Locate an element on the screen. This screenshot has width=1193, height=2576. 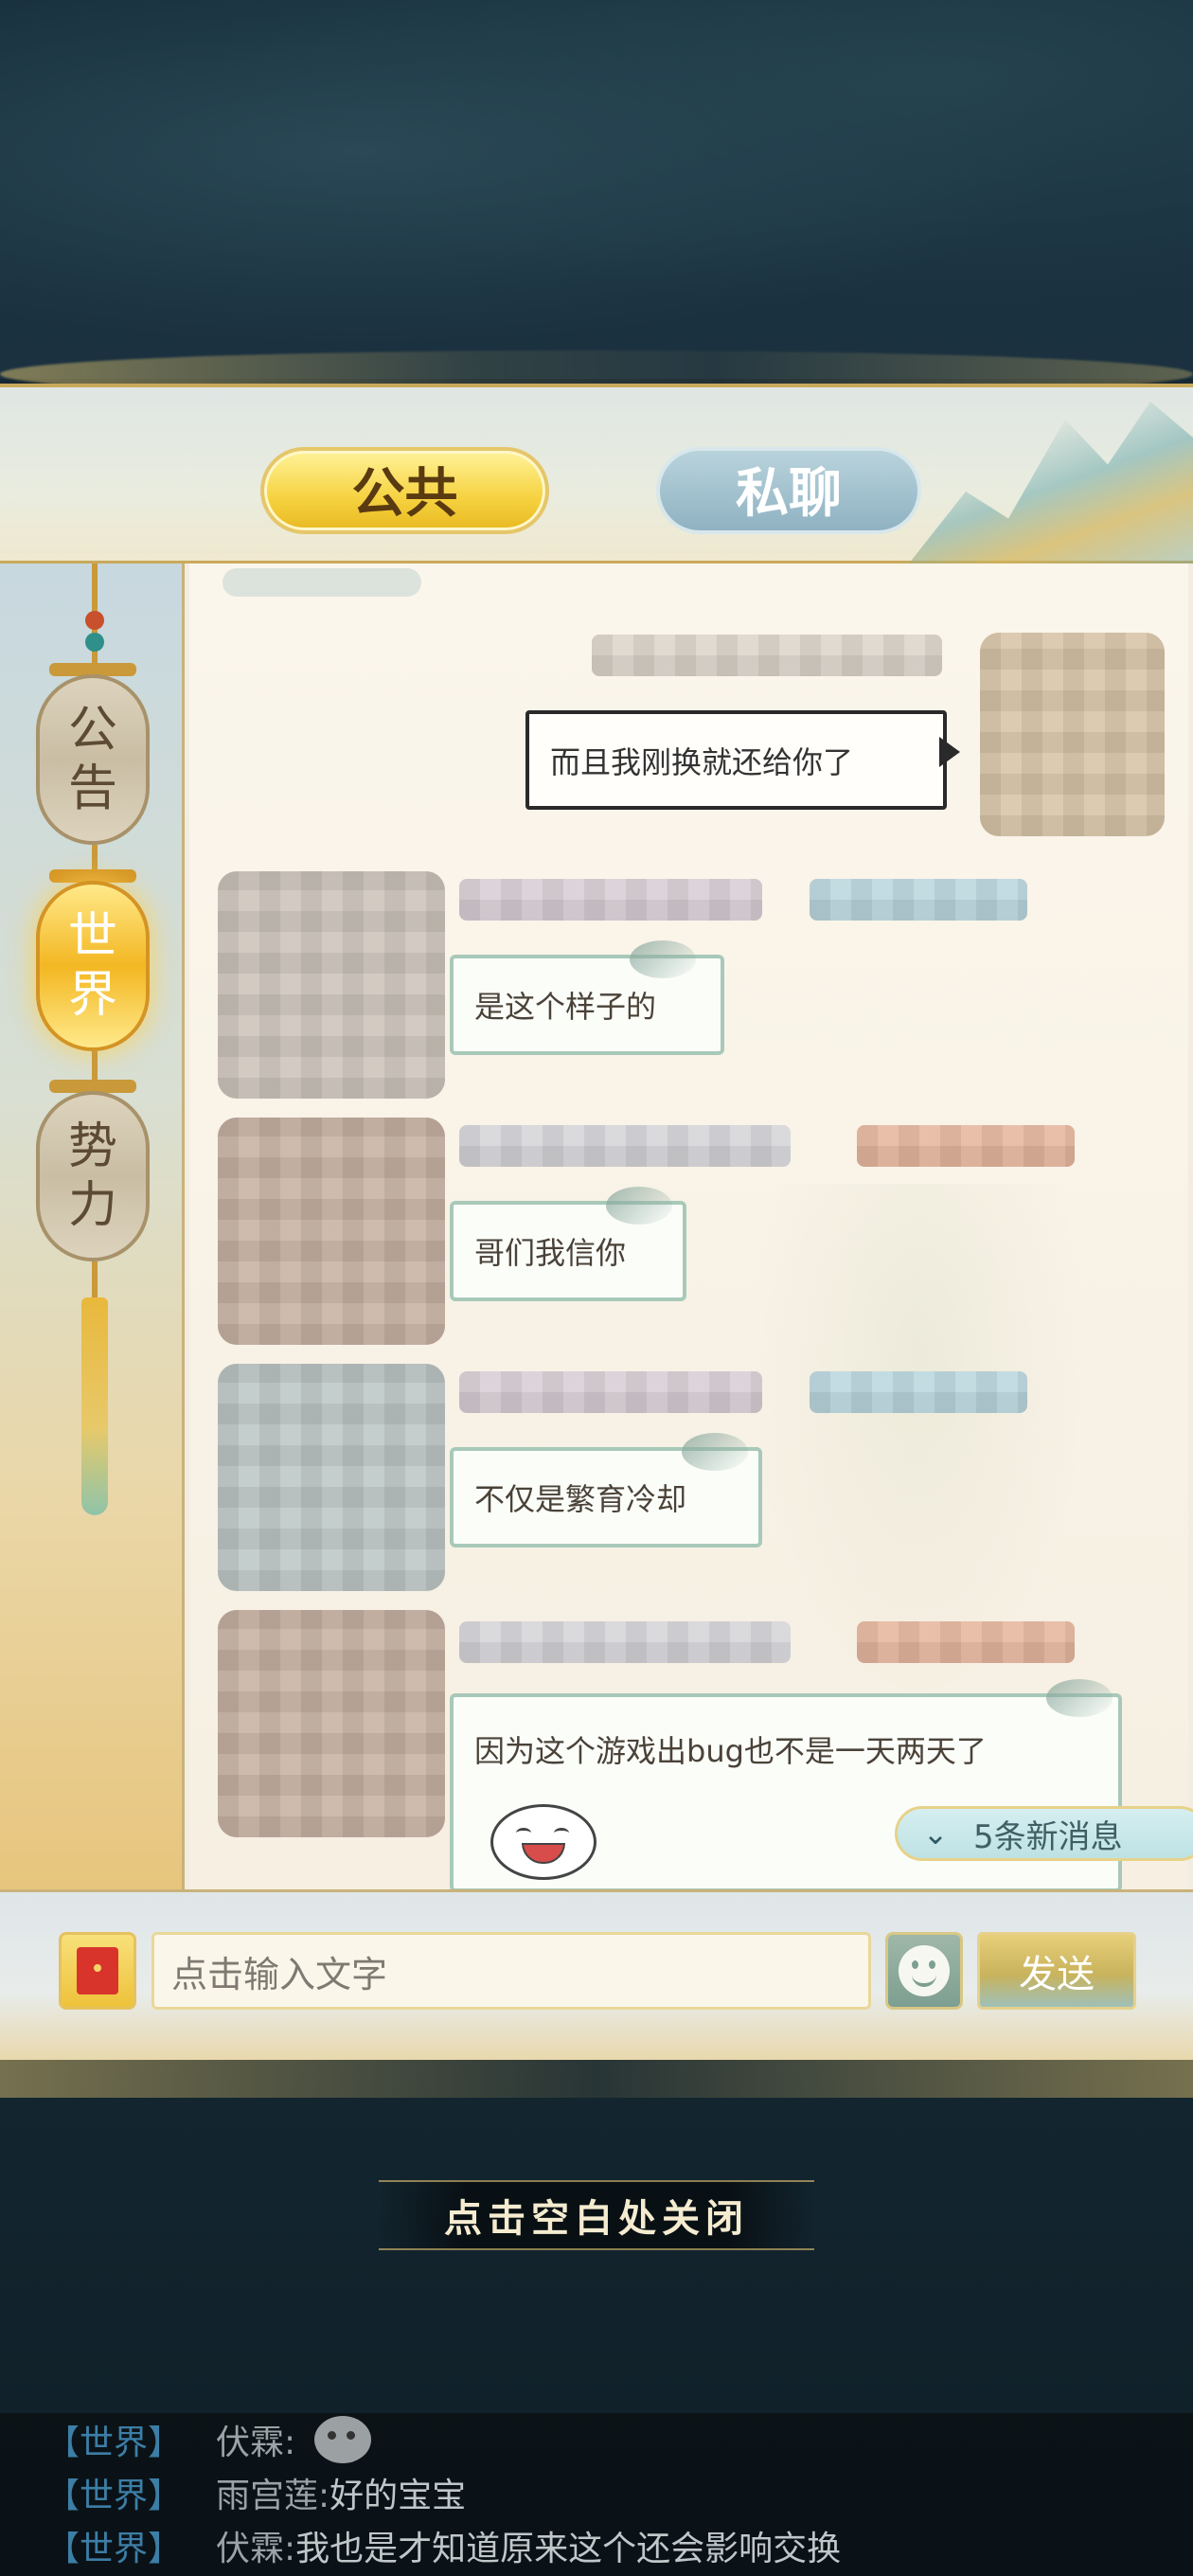
gold-cloud-decoration is located at coordinates (596, 2079).